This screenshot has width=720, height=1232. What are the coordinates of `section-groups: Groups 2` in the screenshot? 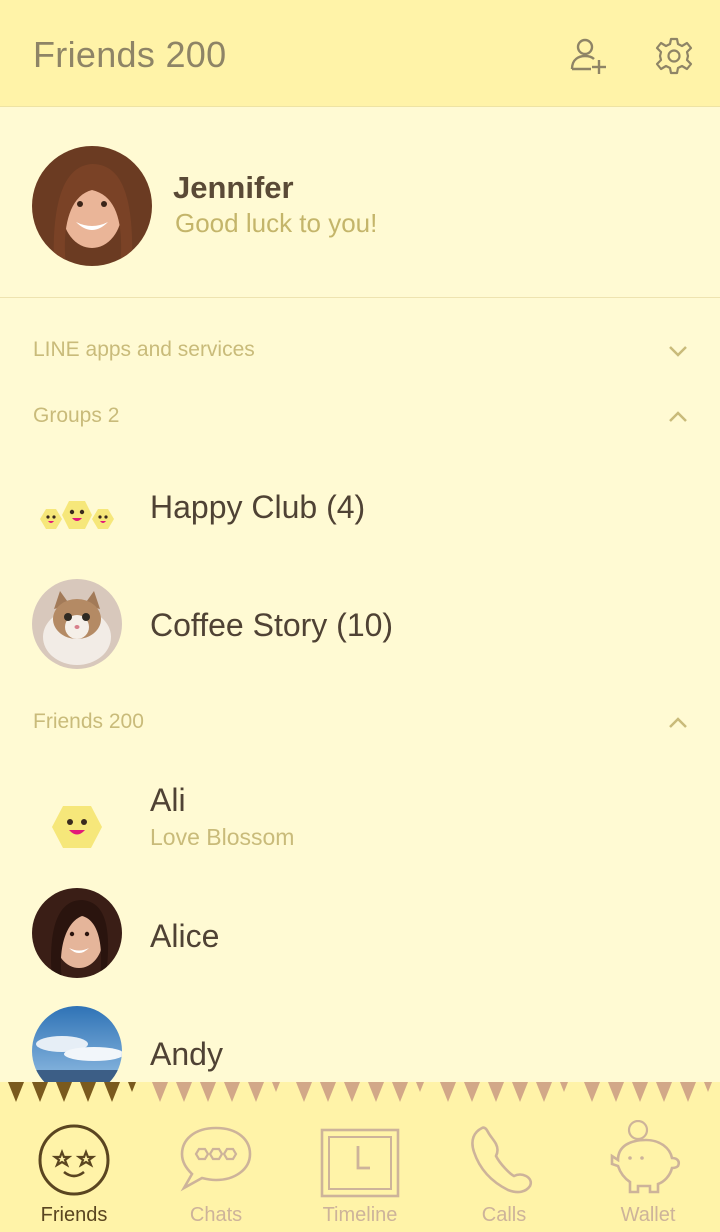 It's located at (360, 417).